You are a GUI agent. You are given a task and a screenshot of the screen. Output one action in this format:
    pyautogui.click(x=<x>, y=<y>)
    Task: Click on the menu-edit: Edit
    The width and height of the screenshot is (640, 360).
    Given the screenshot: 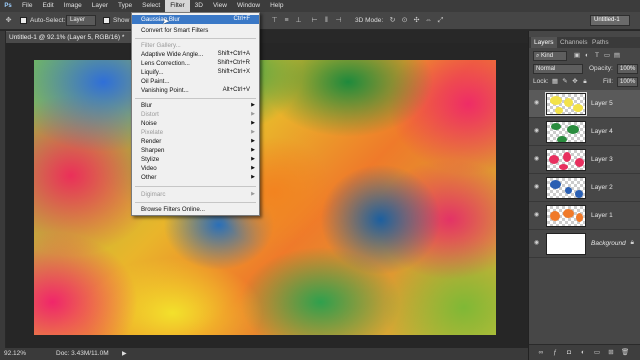 What is the action you would take?
    pyautogui.click(x=47, y=6)
    